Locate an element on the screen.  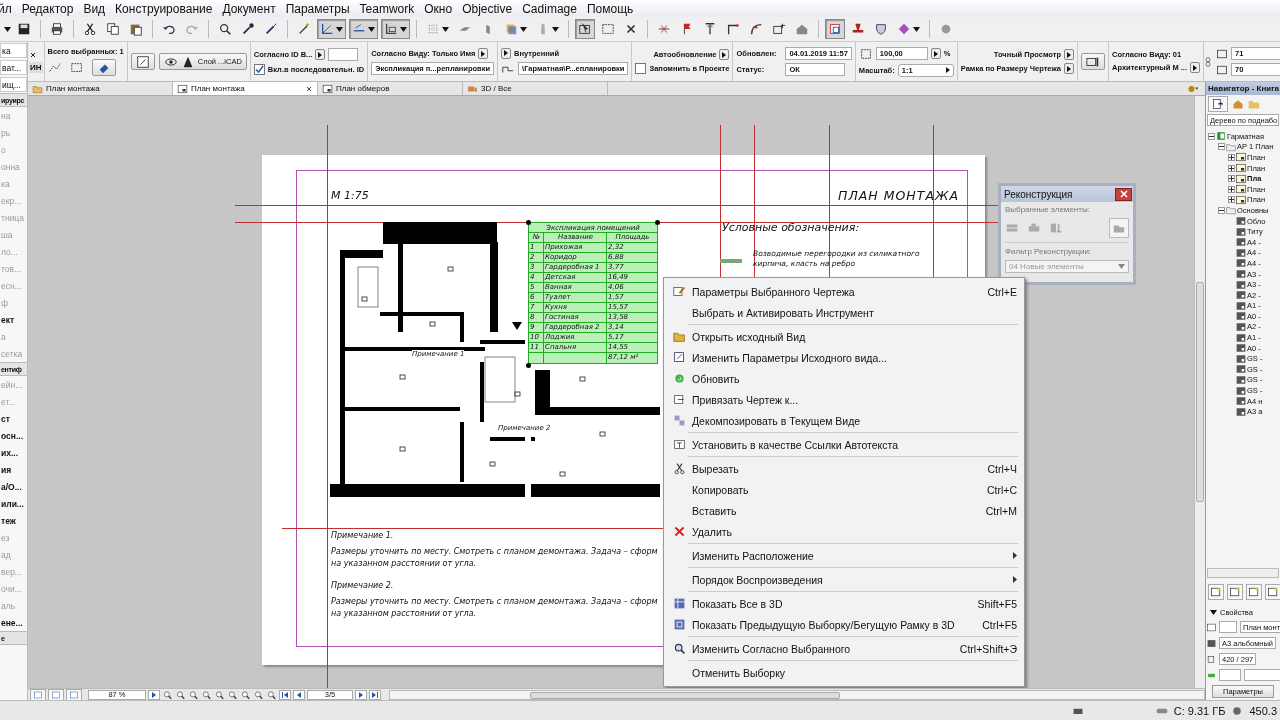
menu-item: Вставить Ctrl+M is located at coordinates (844, 510).